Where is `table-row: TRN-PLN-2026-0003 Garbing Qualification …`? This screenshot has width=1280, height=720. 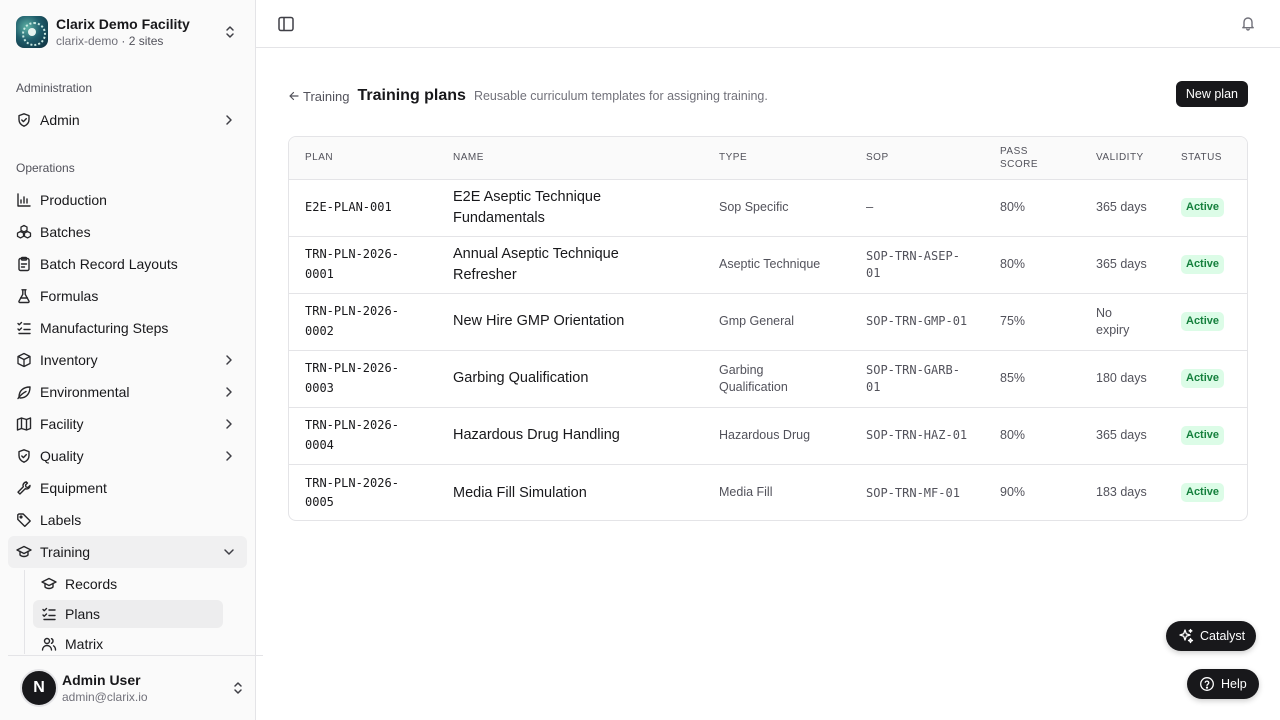
table-row: TRN-PLN-2026-0003 Garbing Qualification … is located at coordinates (768, 378).